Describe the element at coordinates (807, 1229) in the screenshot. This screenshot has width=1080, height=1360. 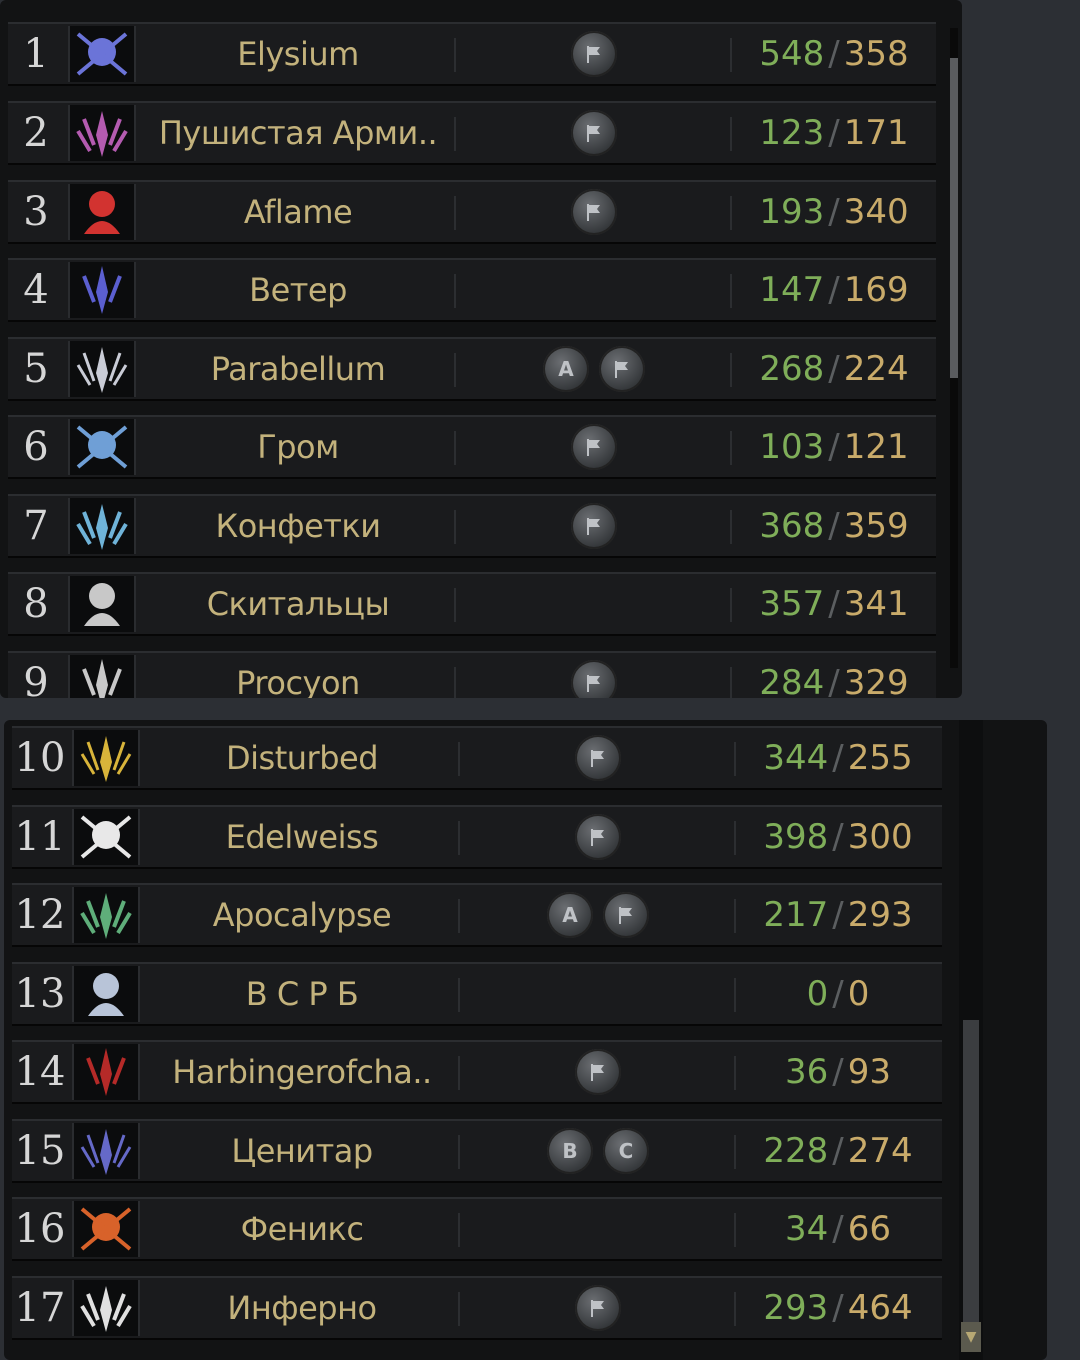
I see `wins-value: 34` at that location.